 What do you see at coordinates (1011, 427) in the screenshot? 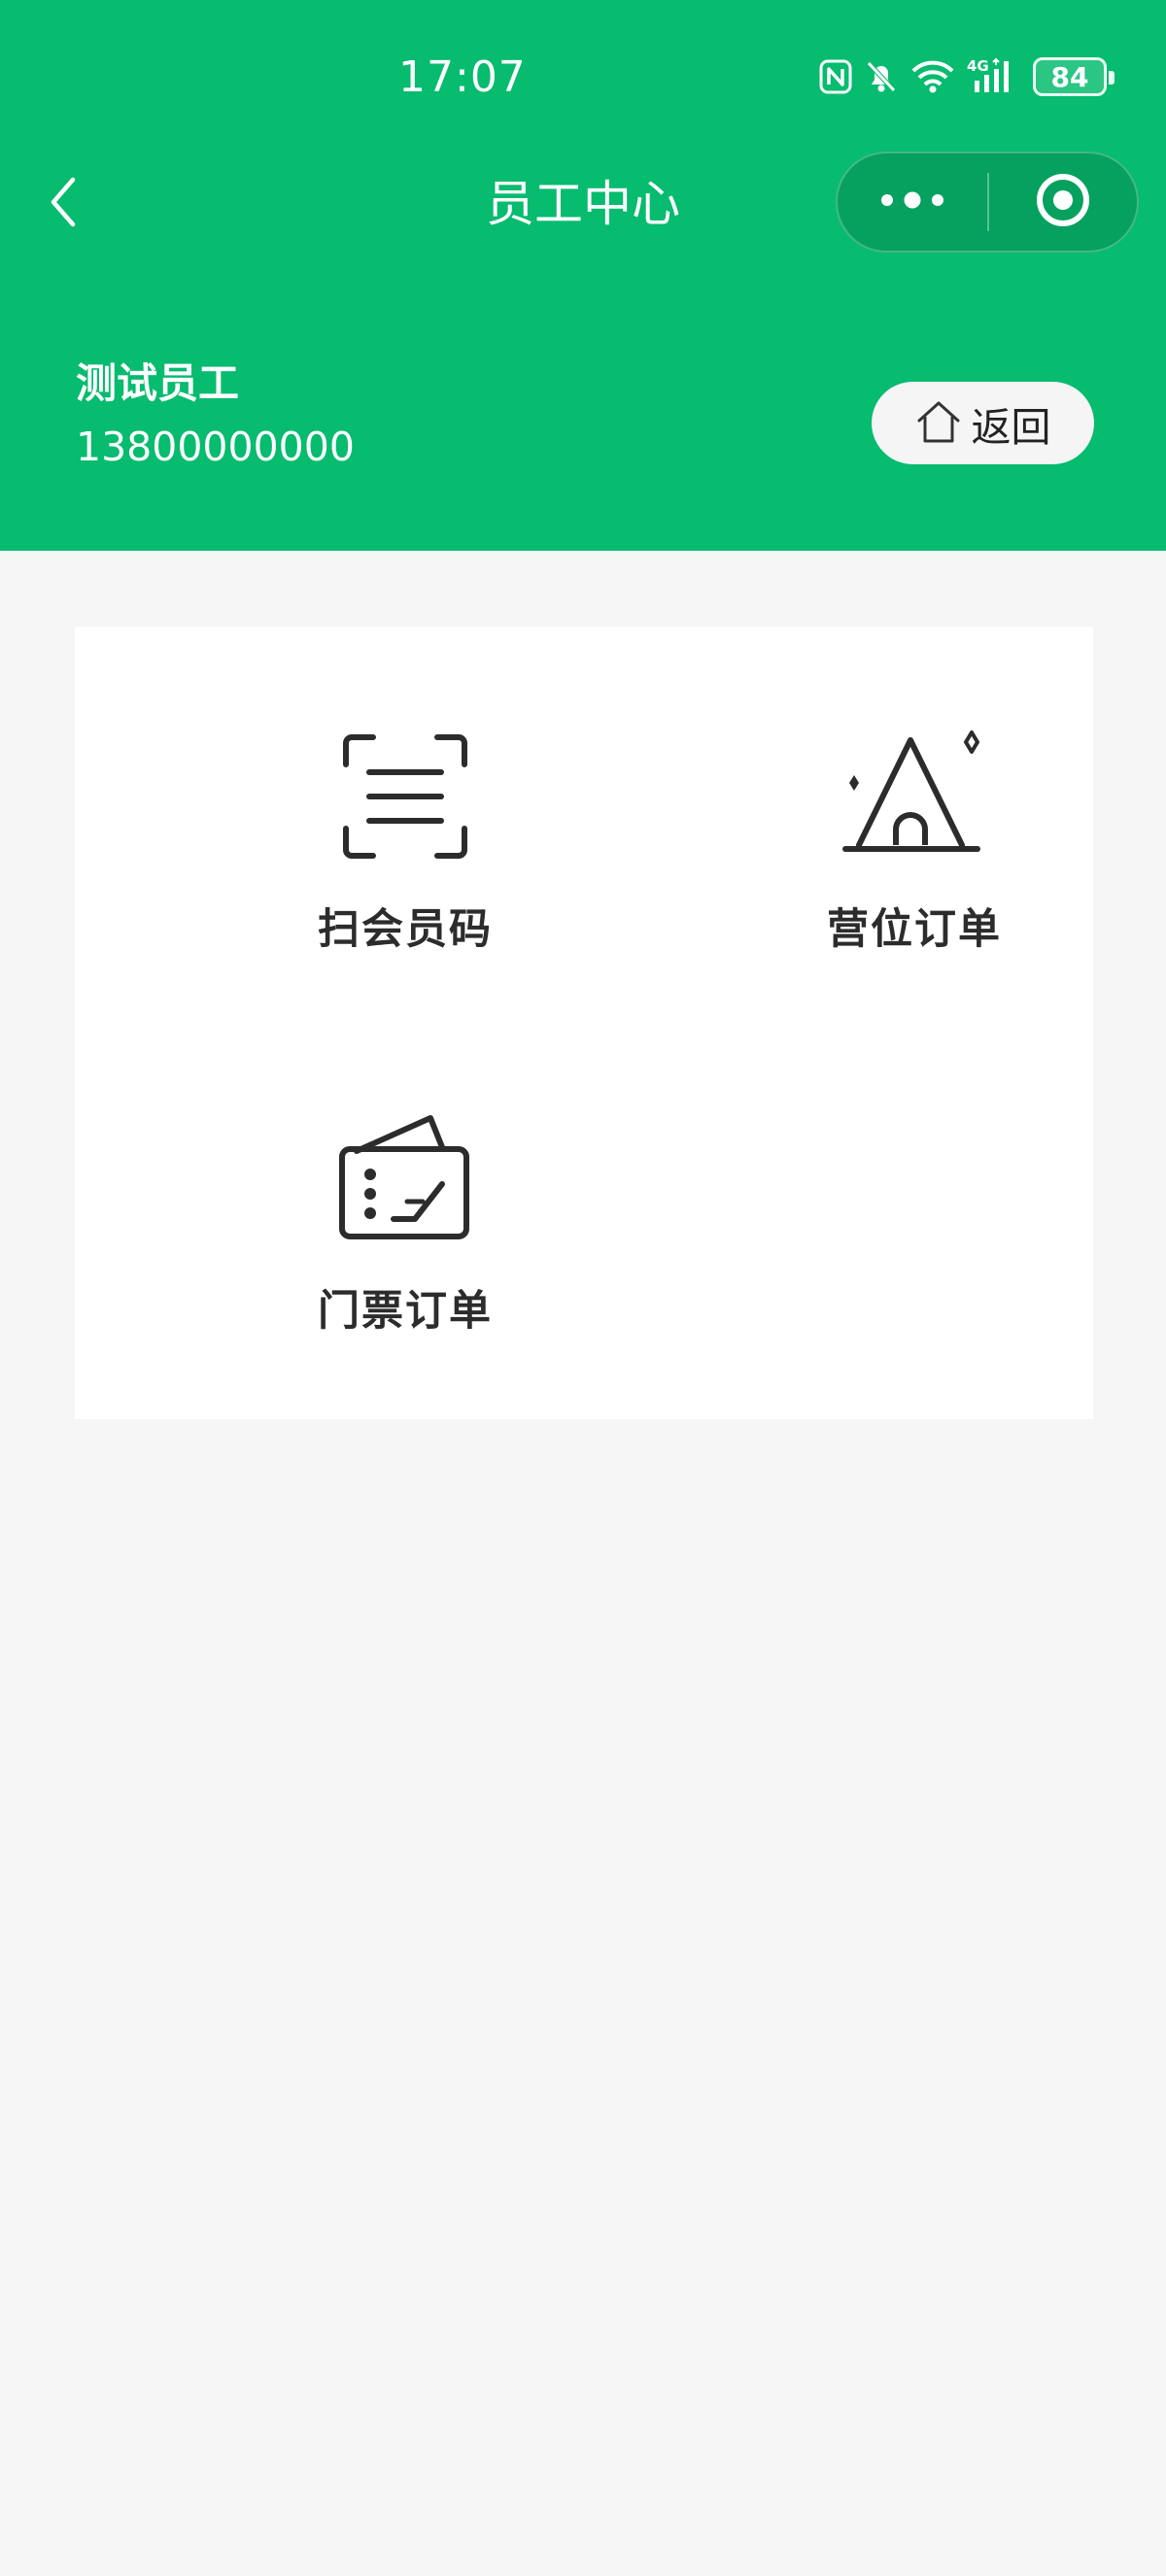
I see `return-home-label: 返回` at bounding box center [1011, 427].